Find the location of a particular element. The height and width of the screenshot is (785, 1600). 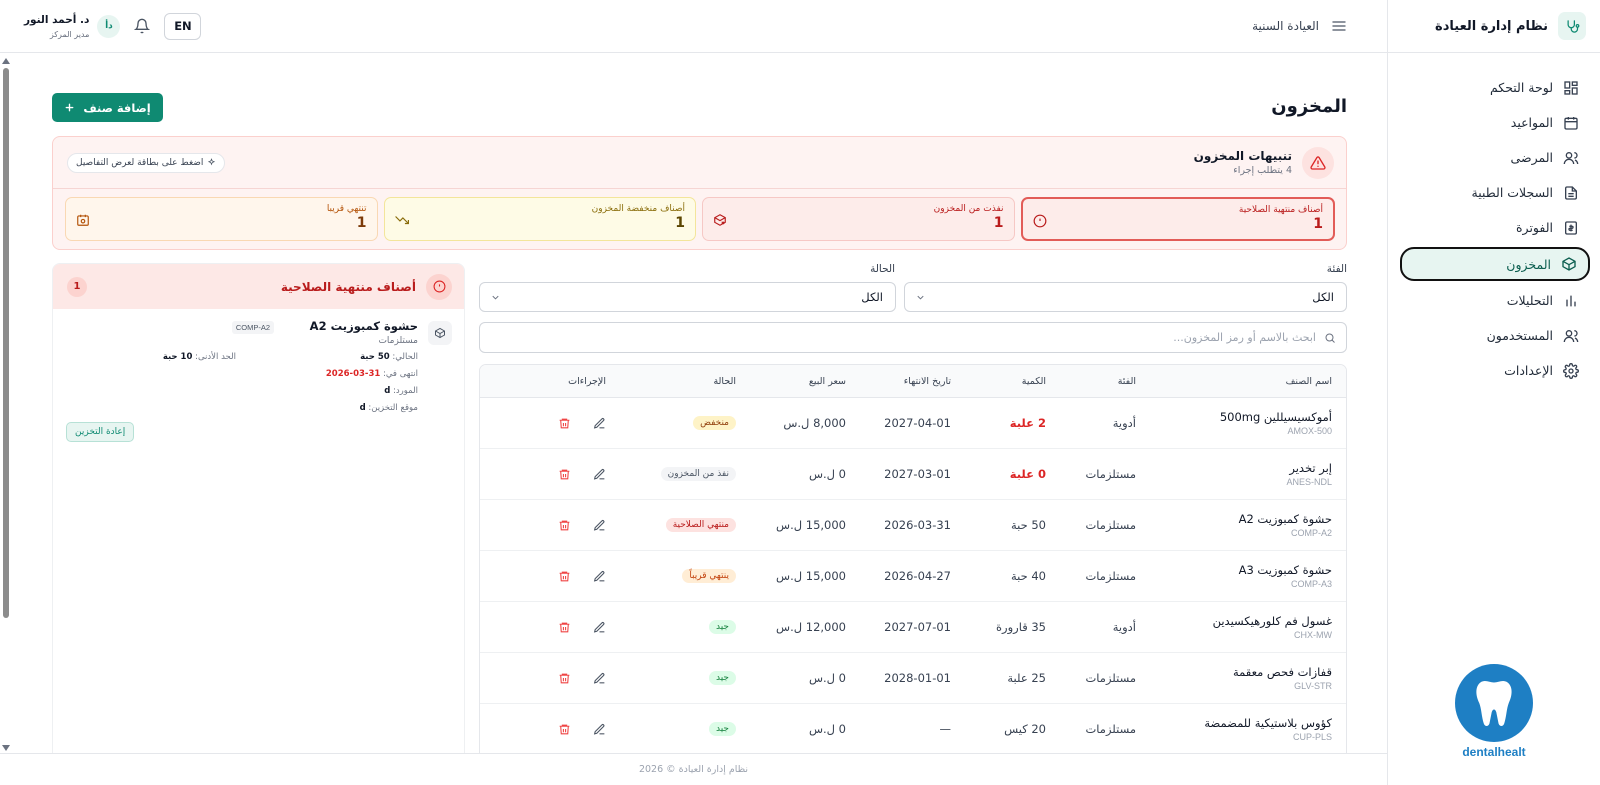

add-item-label: إضافة صنف is located at coordinates (117, 107).